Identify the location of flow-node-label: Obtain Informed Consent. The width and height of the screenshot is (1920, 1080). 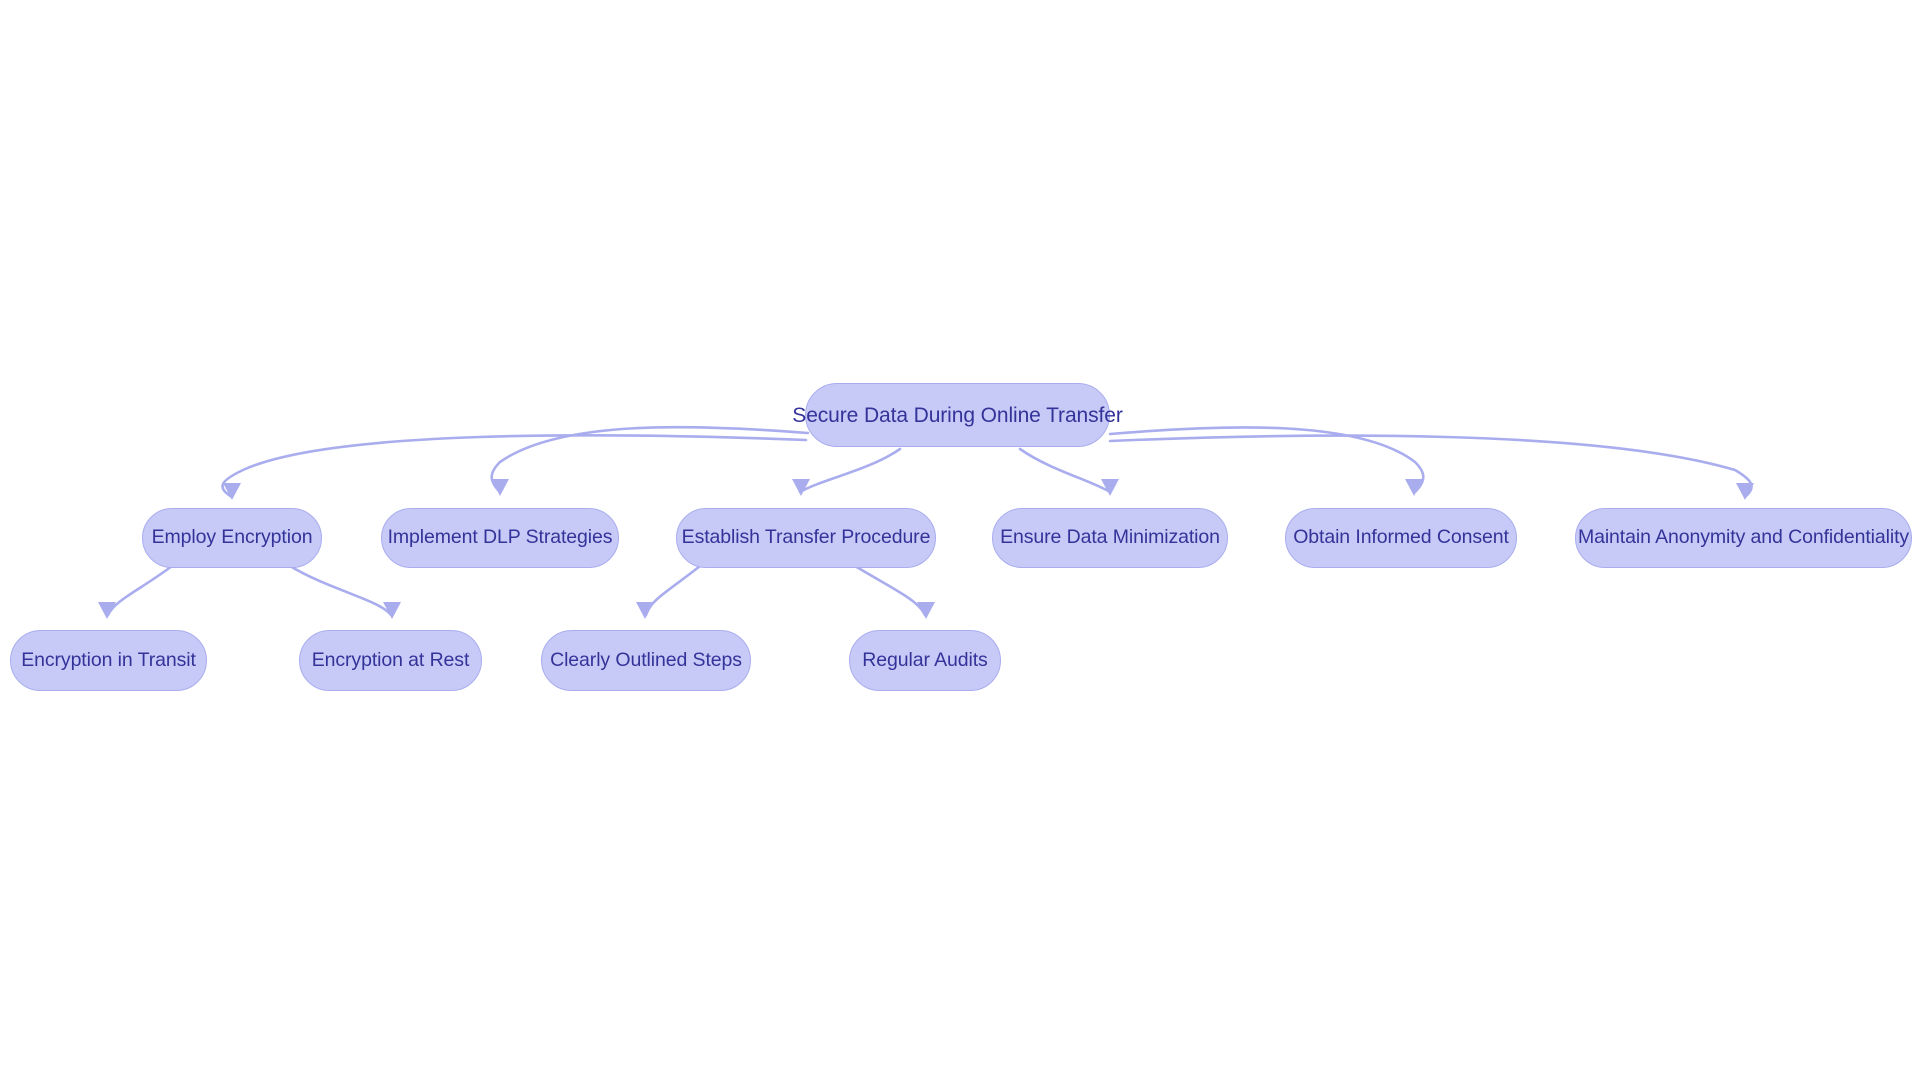
(1401, 537).